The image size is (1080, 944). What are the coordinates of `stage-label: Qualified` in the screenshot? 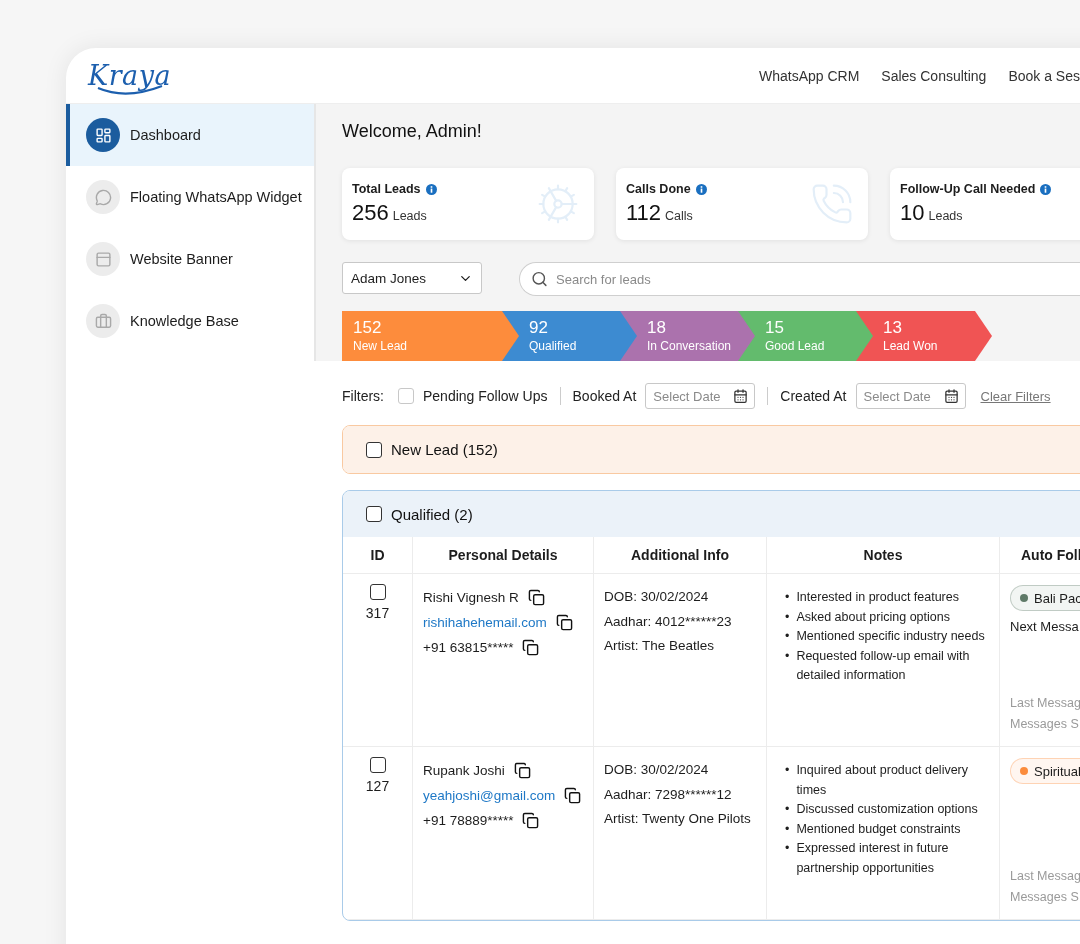 It's located at (553, 346).